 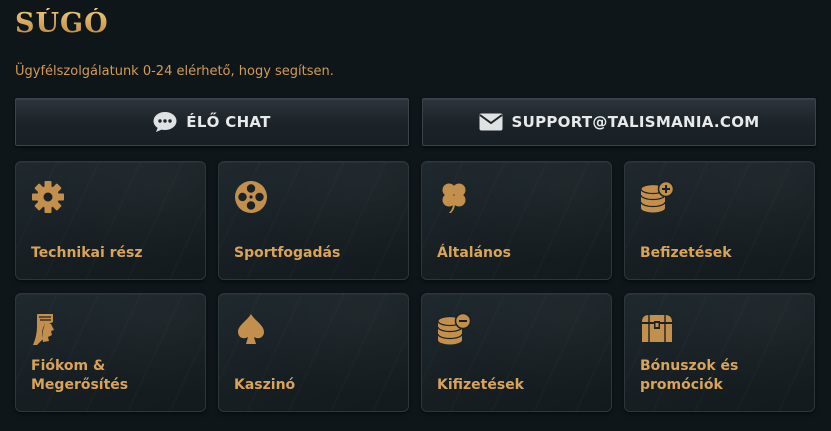 What do you see at coordinates (110, 220) in the screenshot?
I see `category-technical: Technikai rész` at bounding box center [110, 220].